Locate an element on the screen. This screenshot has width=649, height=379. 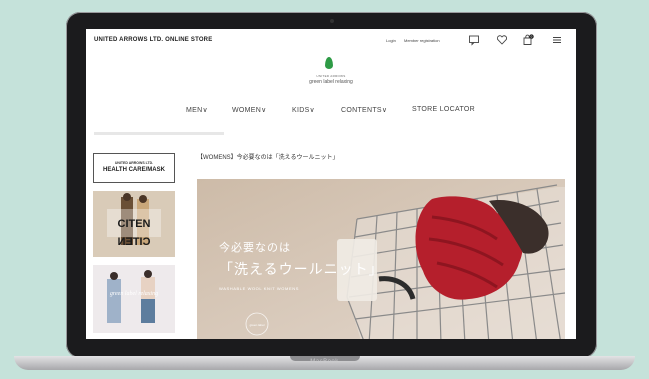
banner-line1: UNITED ARROWS LTD. is located at coordinates (134, 163).